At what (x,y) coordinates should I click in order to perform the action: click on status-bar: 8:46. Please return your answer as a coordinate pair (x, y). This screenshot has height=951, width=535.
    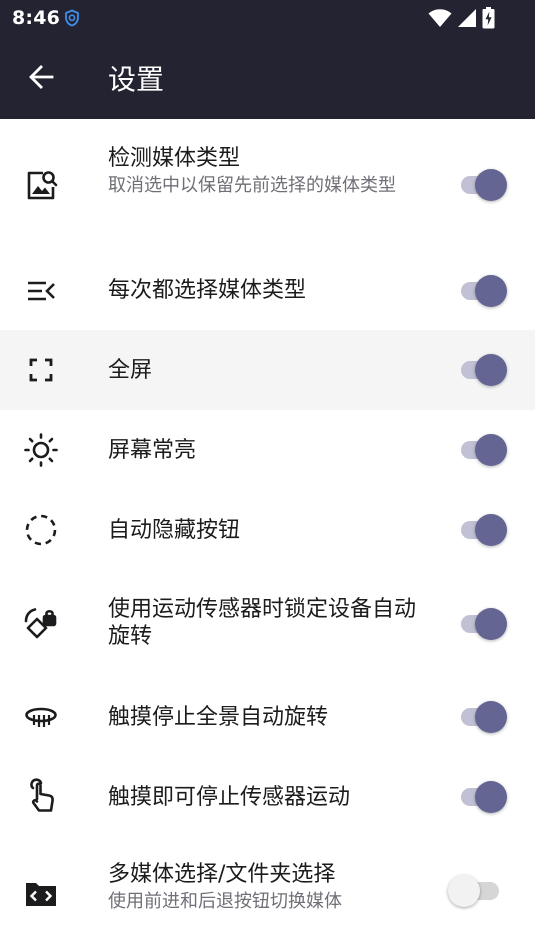
    Looking at the image, I should click on (267, 18).